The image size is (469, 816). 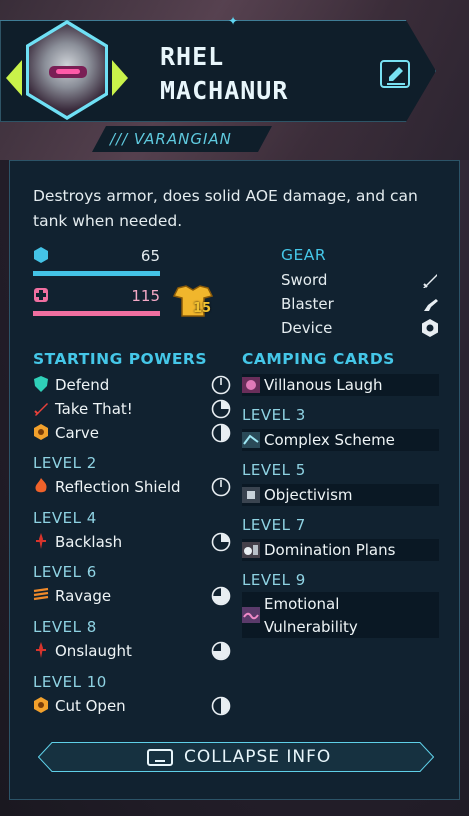 What do you see at coordinates (304, 255) in the screenshot?
I see `gear-title: GEAR` at bounding box center [304, 255].